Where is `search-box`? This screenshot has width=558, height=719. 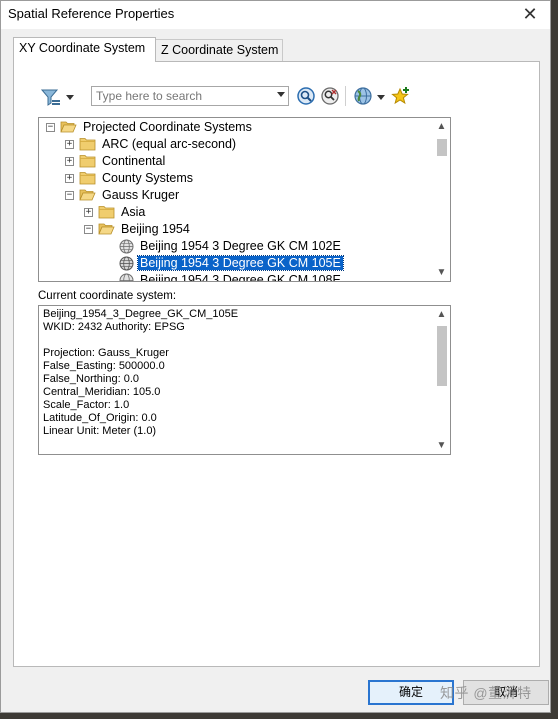
search-box is located at coordinates (190, 96).